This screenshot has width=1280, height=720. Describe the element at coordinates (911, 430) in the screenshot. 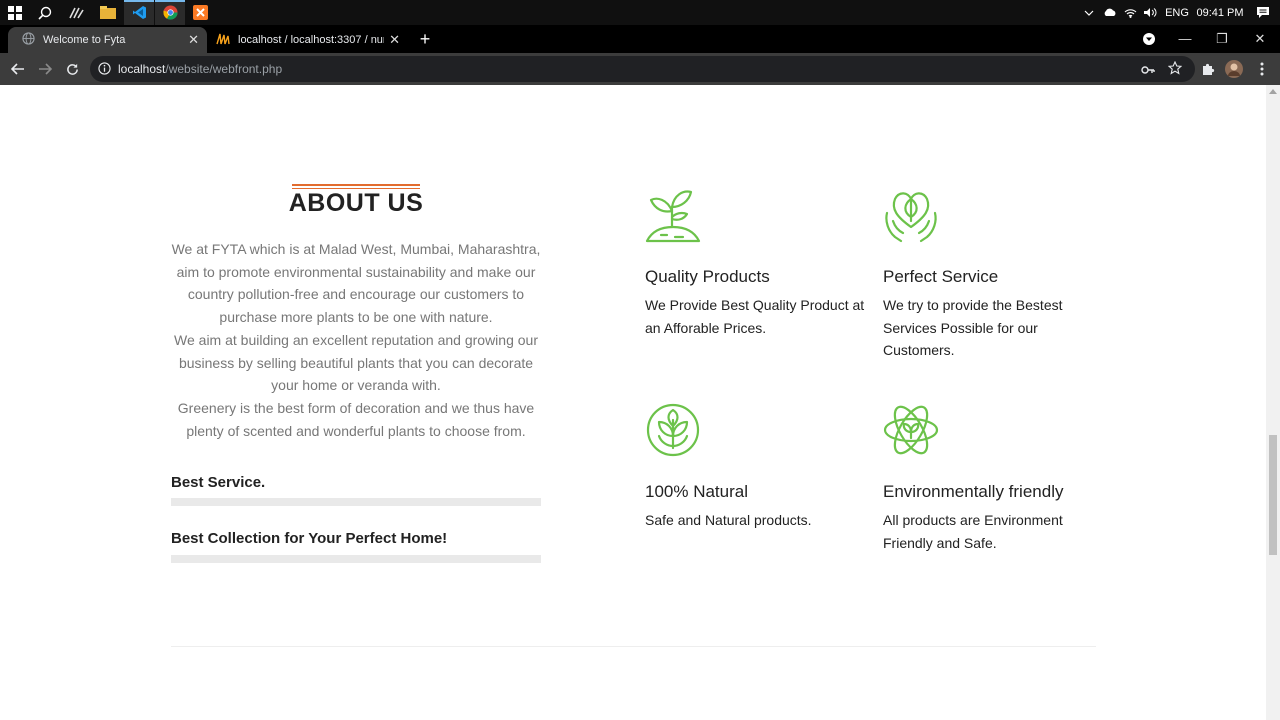

I see `atom-leaf-icon` at that location.